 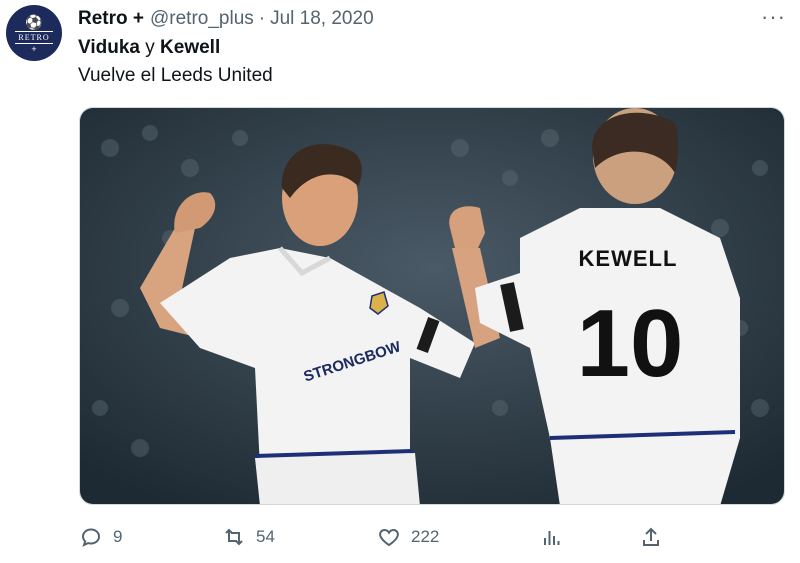 I want to click on like-button: 222, so click(x=408, y=537).